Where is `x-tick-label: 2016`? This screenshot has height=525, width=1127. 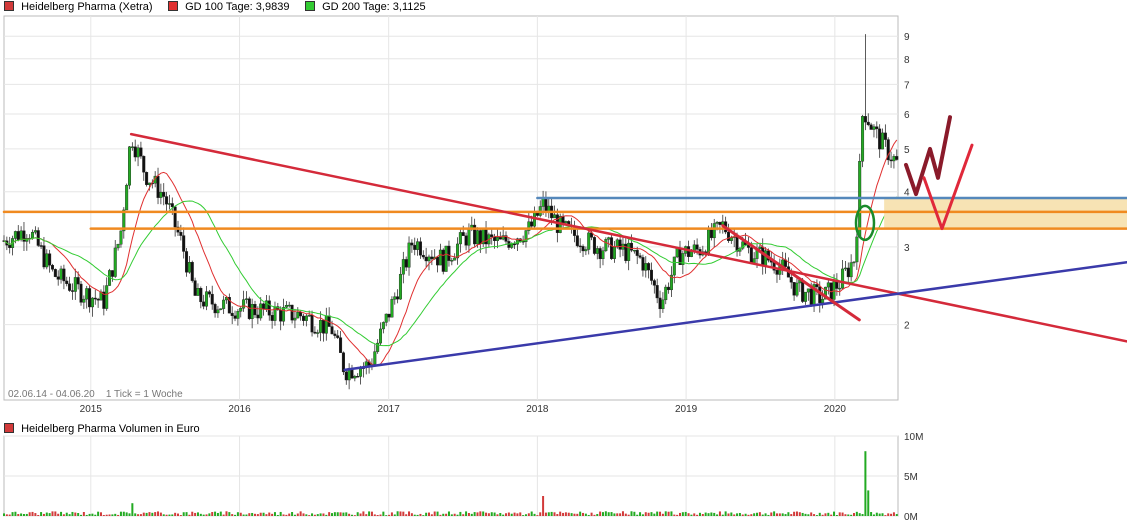
x-tick-label: 2016 is located at coordinates (239, 409).